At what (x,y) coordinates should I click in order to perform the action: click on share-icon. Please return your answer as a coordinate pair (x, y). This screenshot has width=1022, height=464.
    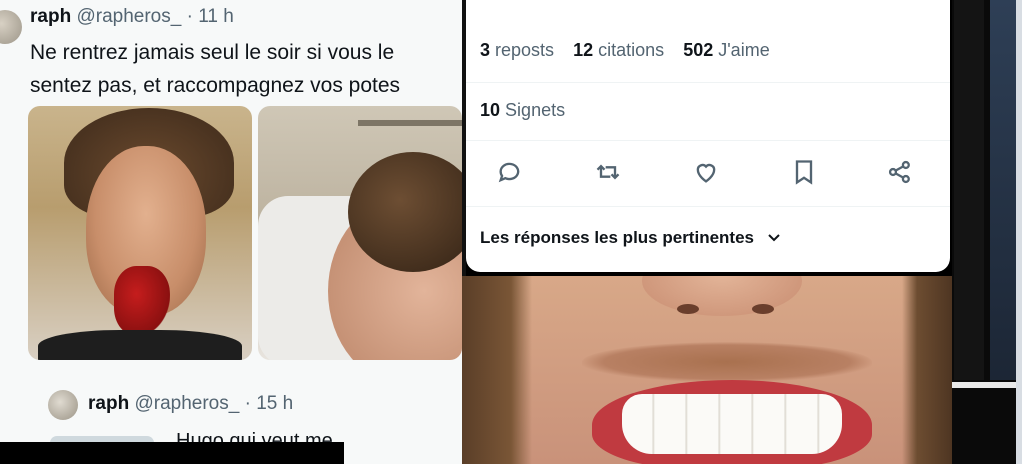
    Looking at the image, I should click on (902, 174).